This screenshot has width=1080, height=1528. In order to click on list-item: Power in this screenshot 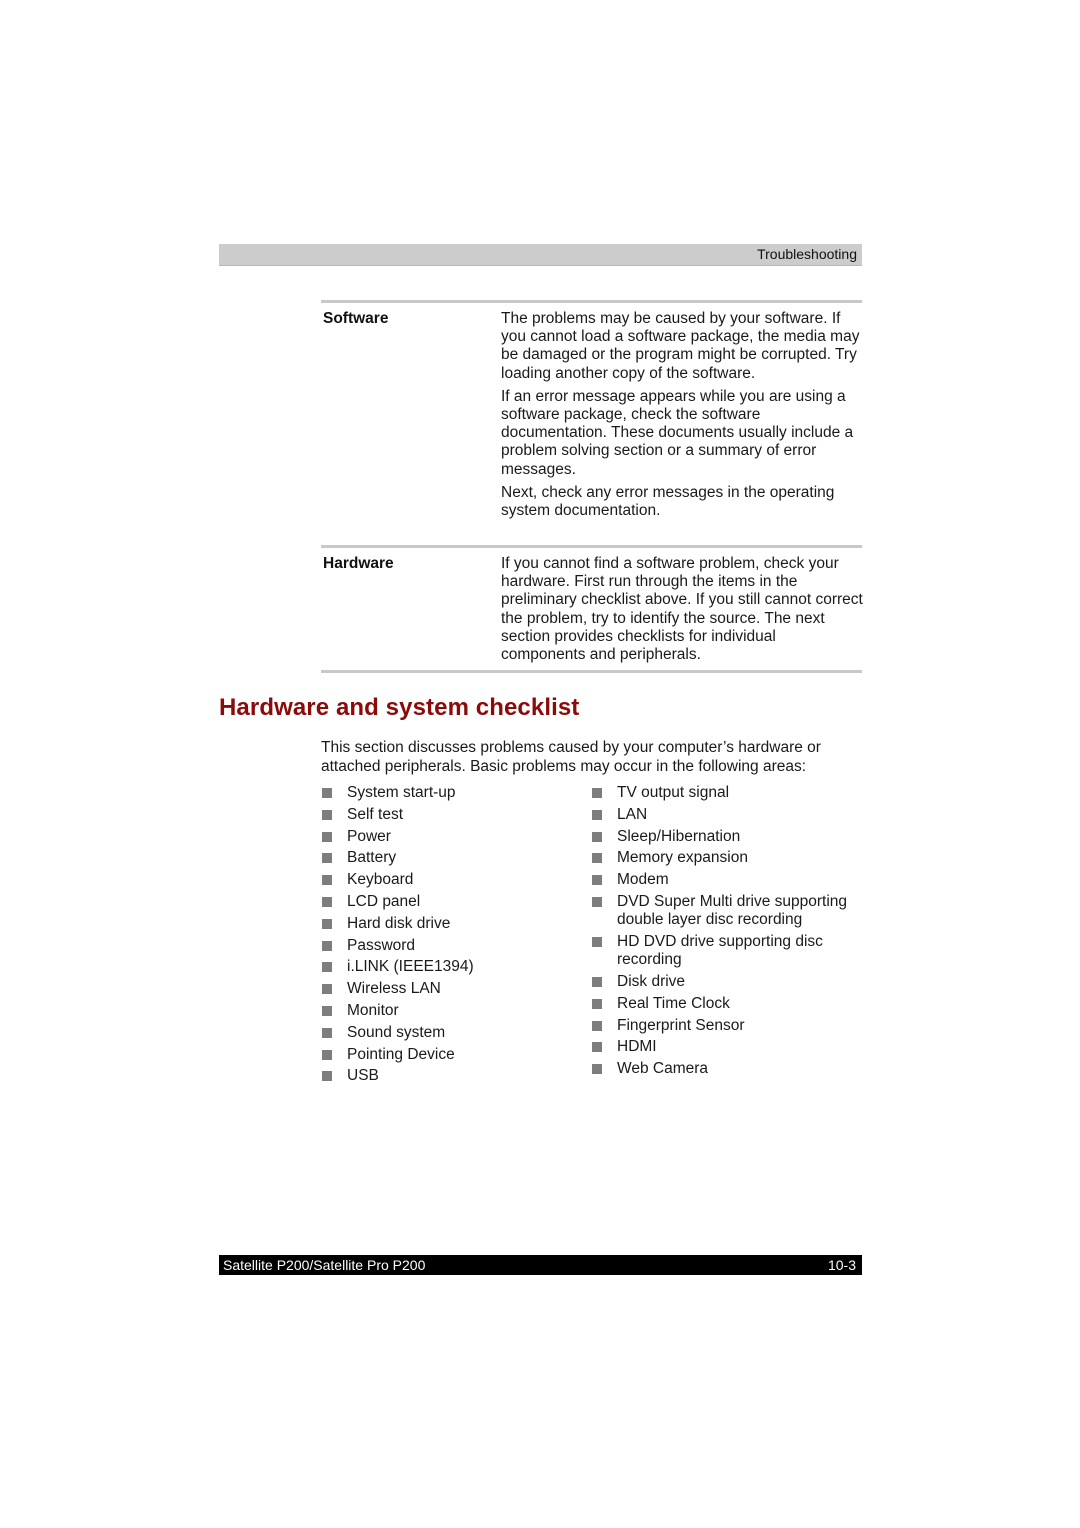, I will do `click(451, 837)`.